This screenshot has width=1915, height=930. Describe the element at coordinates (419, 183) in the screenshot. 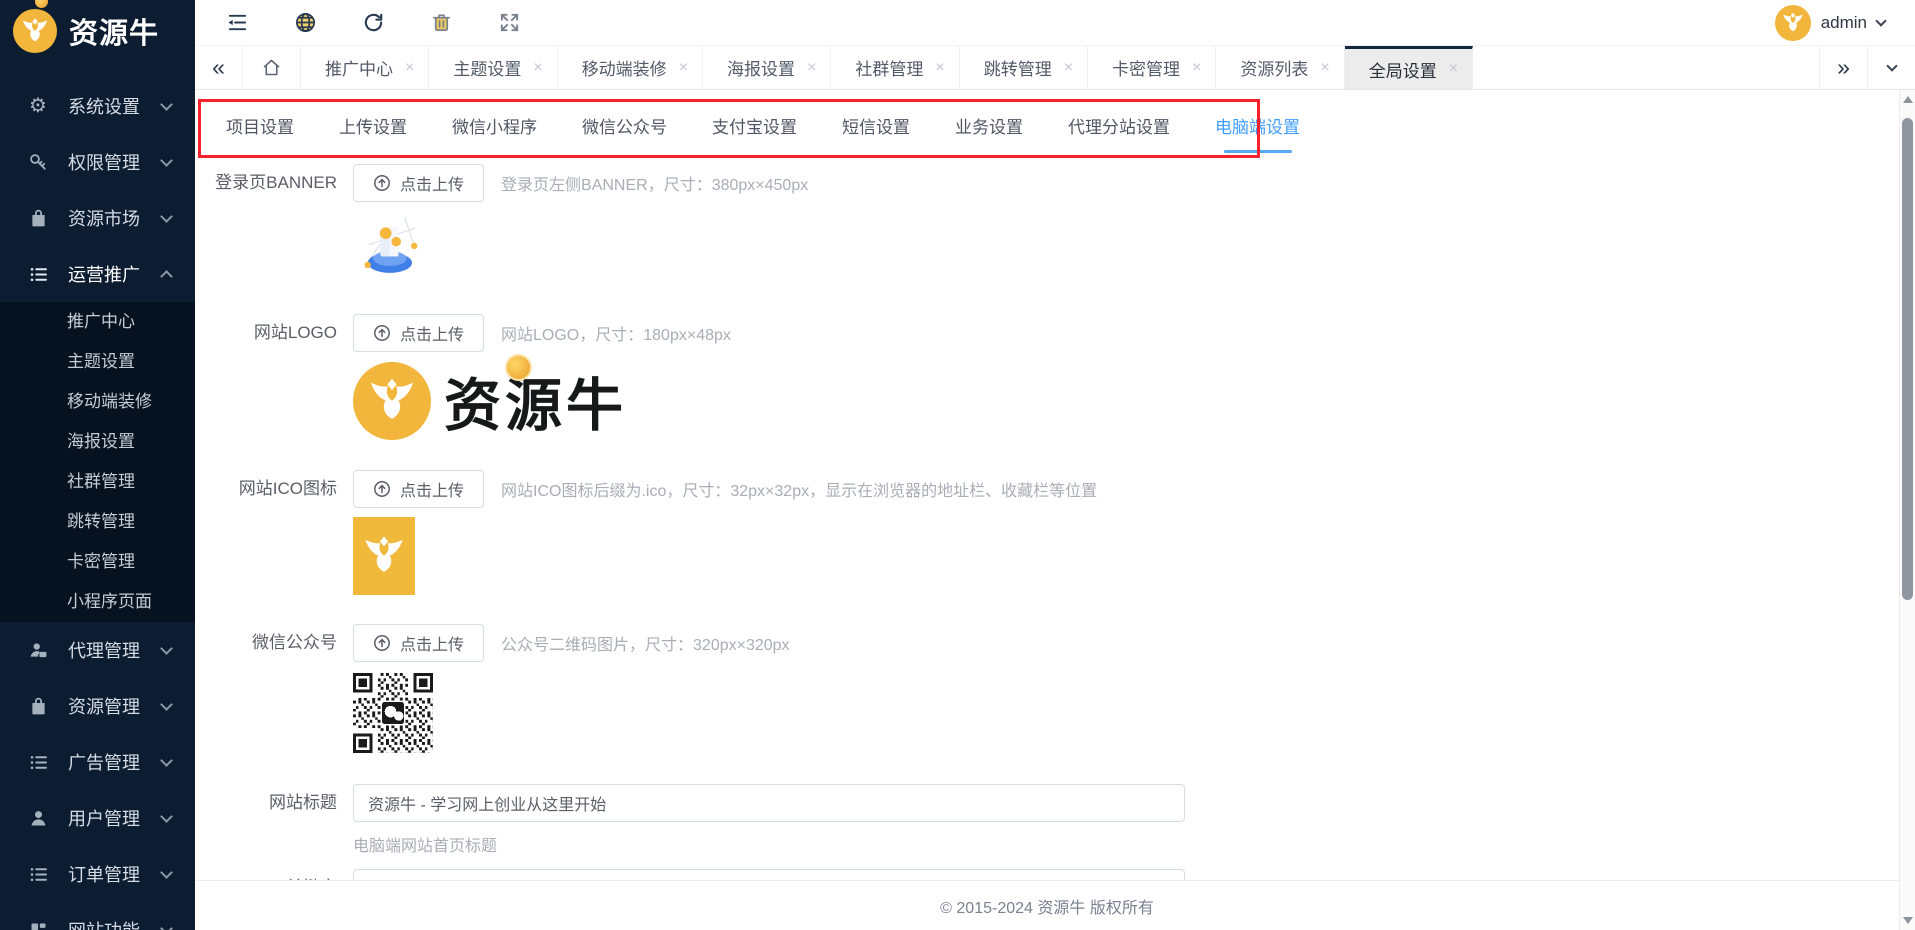

I see `upload-banner-button: 点击上传` at that location.